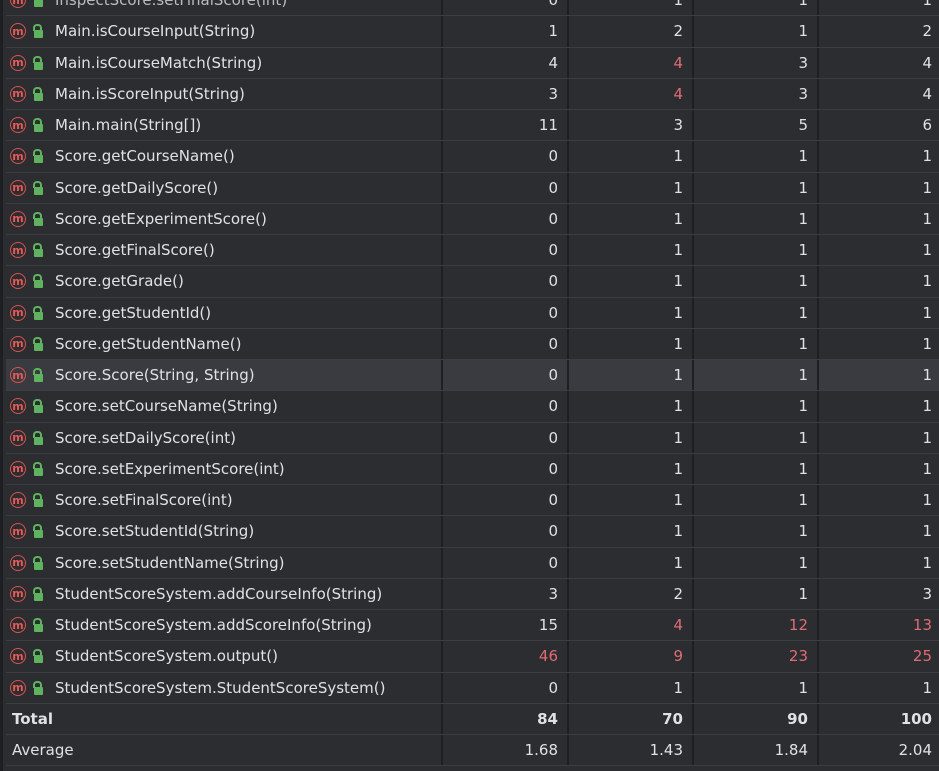 The height and width of the screenshot is (771, 939). Describe the element at coordinates (472, 251) in the screenshot. I see `table-row: m Score.getFinalScore() 0 1 1 1` at that location.